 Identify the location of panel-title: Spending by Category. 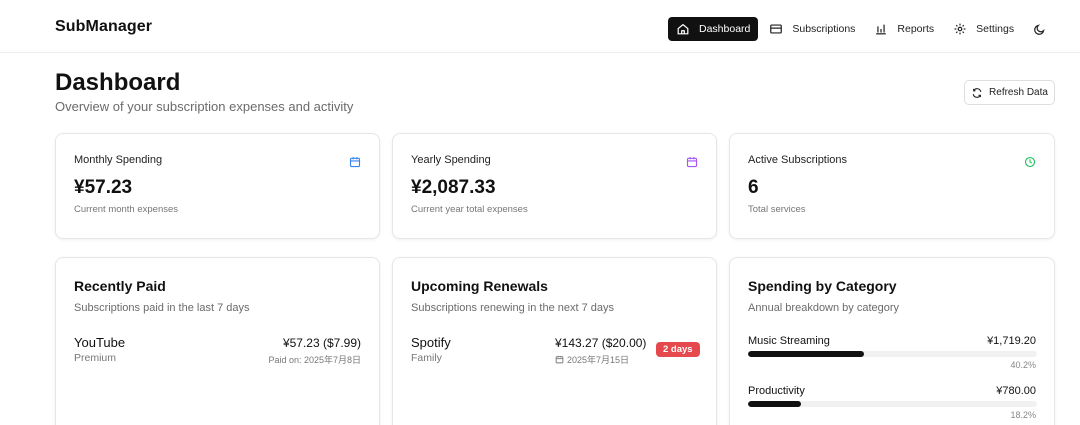
(822, 286).